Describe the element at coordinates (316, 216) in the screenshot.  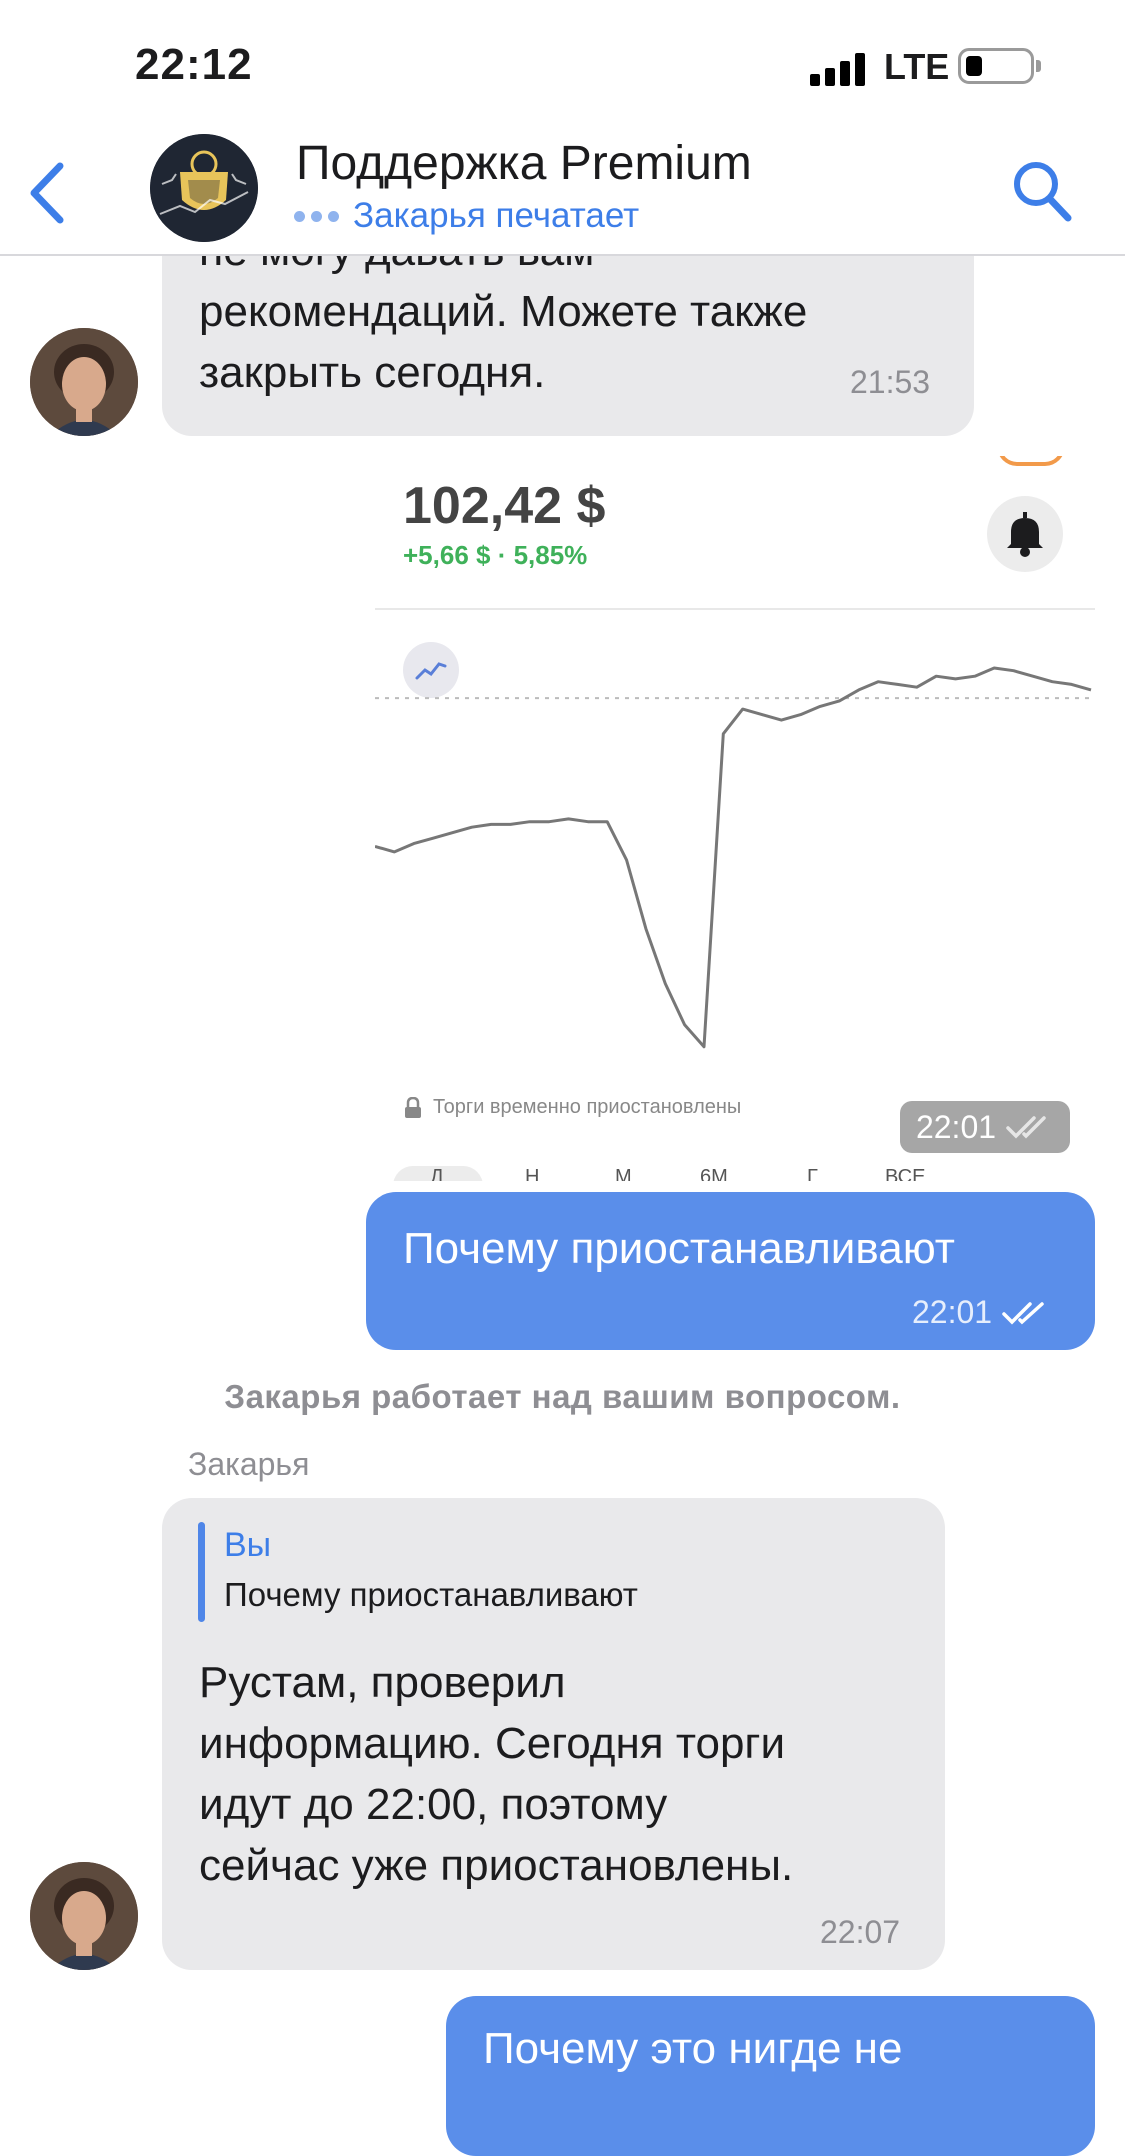
I see `typing-dots-icon` at that location.